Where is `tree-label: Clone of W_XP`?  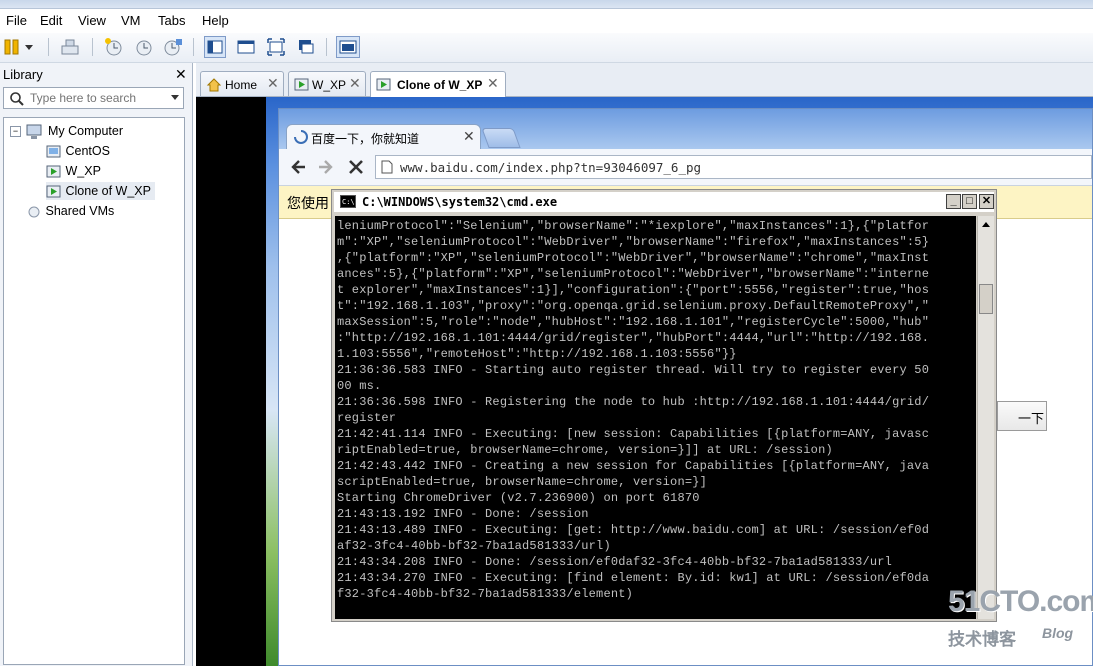 tree-label: Clone of W_XP is located at coordinates (108, 191).